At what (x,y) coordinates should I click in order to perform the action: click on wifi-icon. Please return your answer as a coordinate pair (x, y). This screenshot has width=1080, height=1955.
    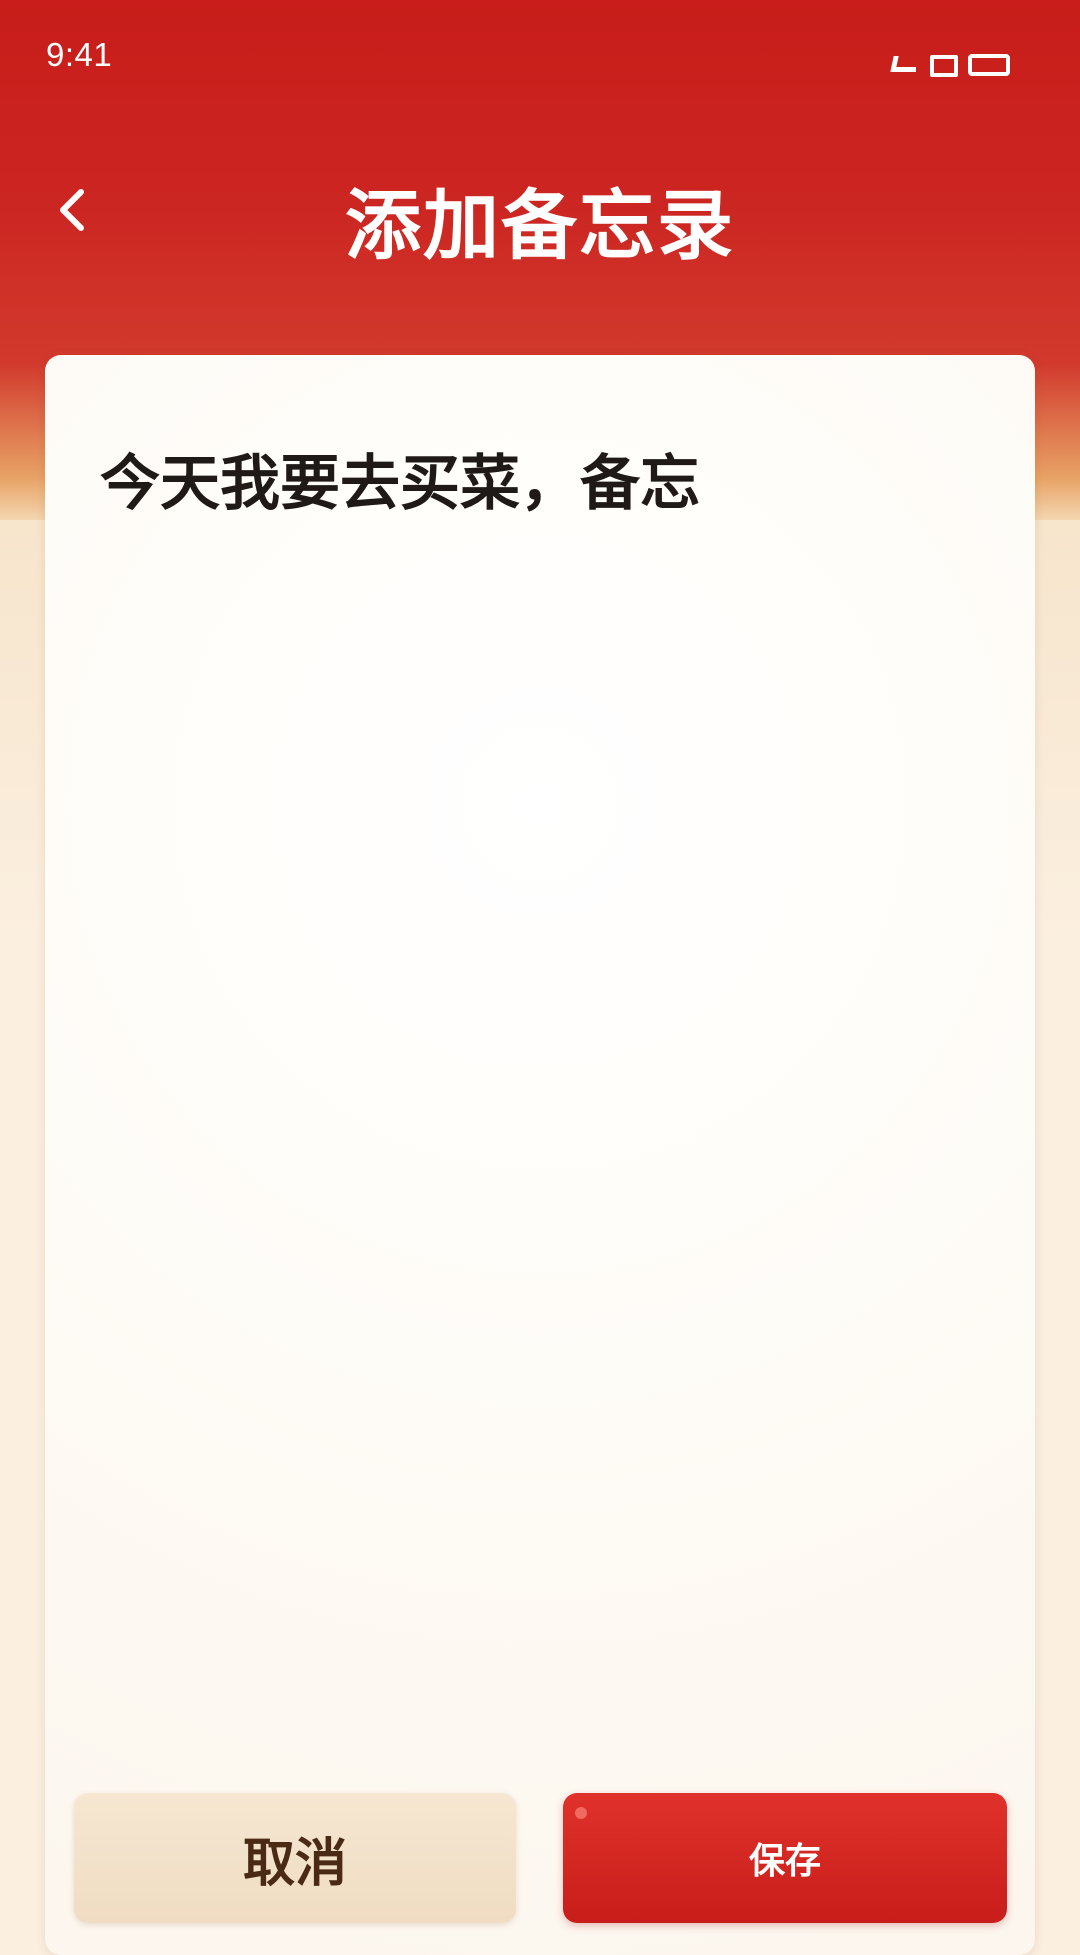
    Looking at the image, I should click on (944, 66).